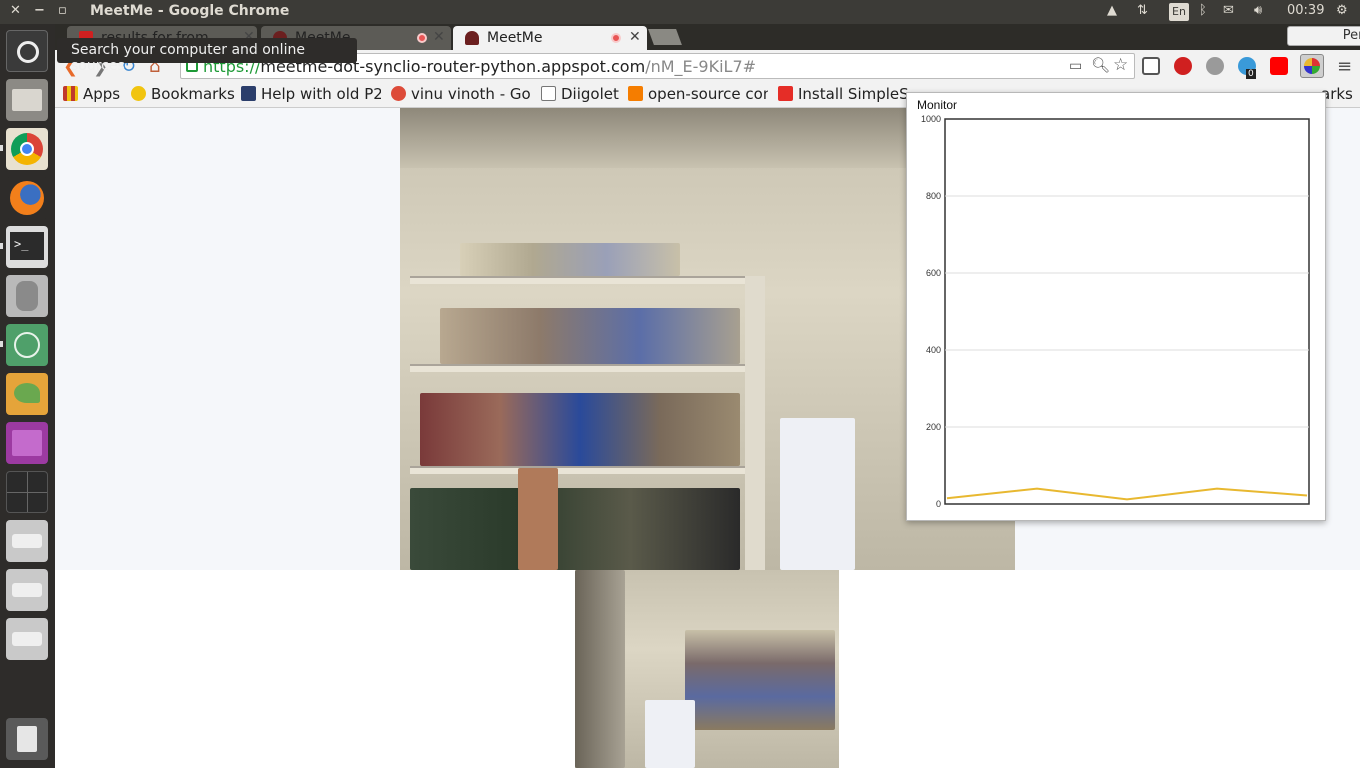 The height and width of the screenshot is (768, 1360). Describe the element at coordinates (1258, 10) in the screenshot. I see `volume-icon: 🔊︎` at that location.